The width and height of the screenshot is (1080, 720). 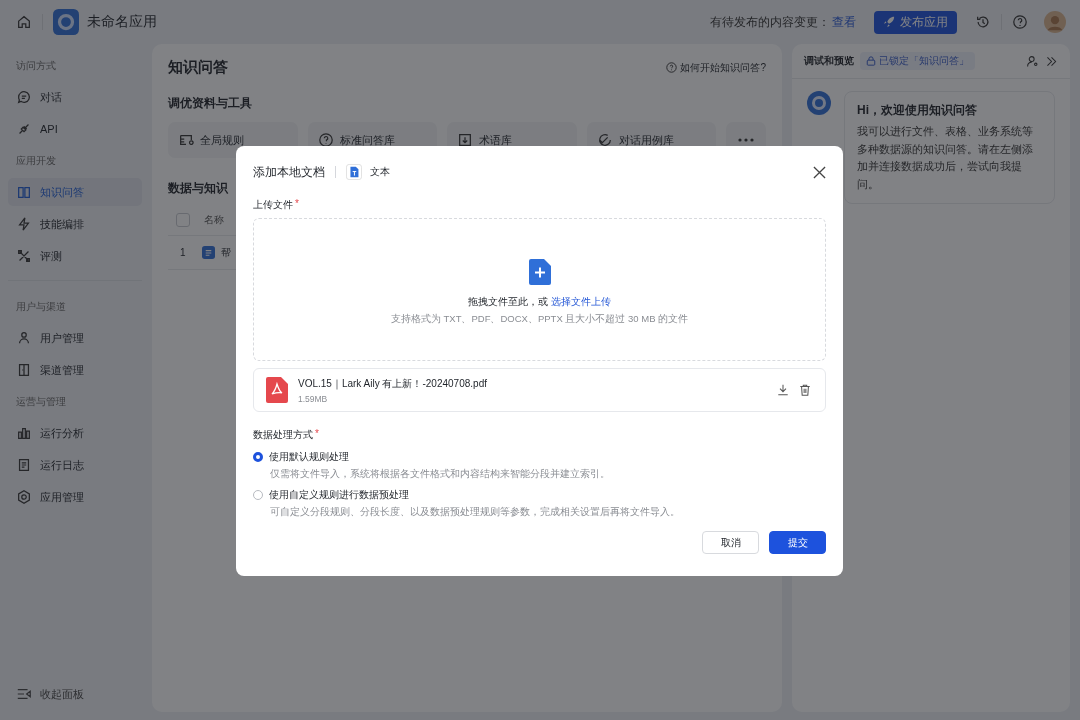 What do you see at coordinates (746, 140) in the screenshot?
I see `more-icon` at bounding box center [746, 140].